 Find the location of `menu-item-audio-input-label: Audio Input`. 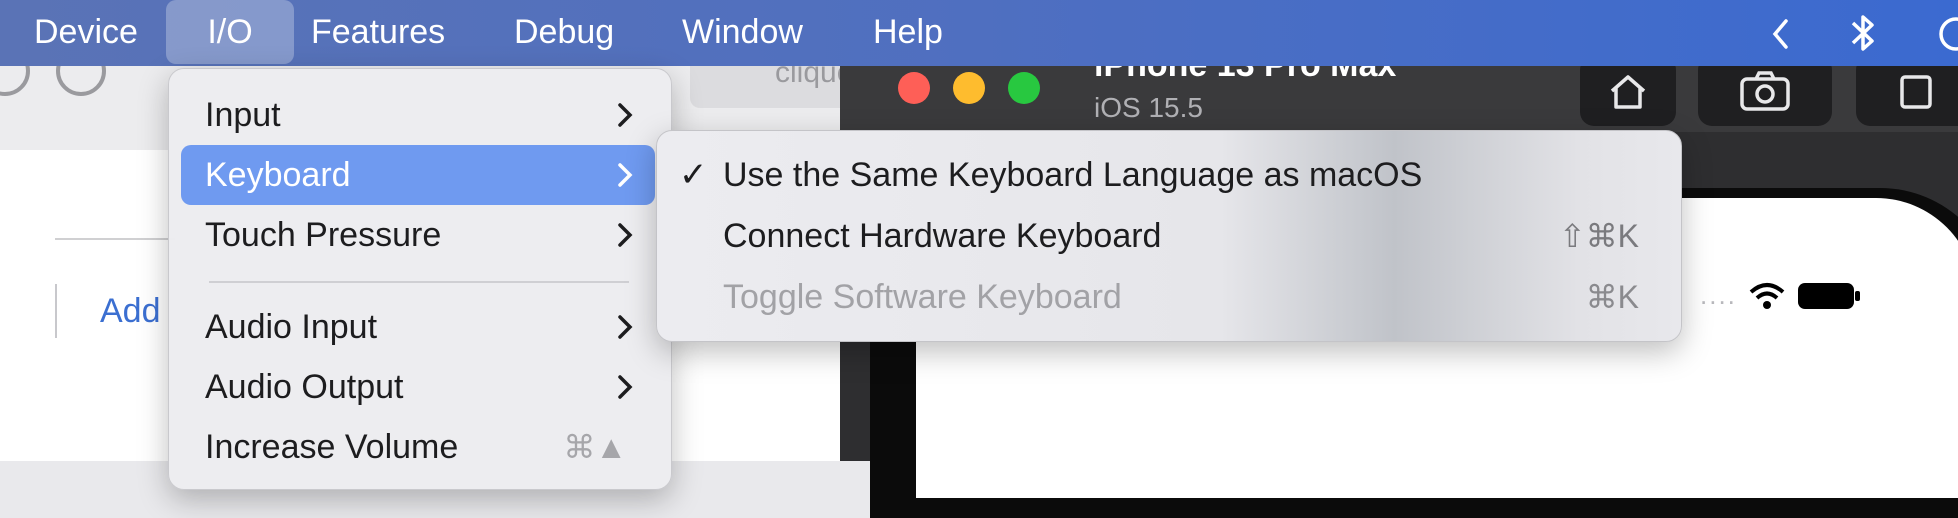

menu-item-audio-input-label: Audio Input is located at coordinates (291, 327).